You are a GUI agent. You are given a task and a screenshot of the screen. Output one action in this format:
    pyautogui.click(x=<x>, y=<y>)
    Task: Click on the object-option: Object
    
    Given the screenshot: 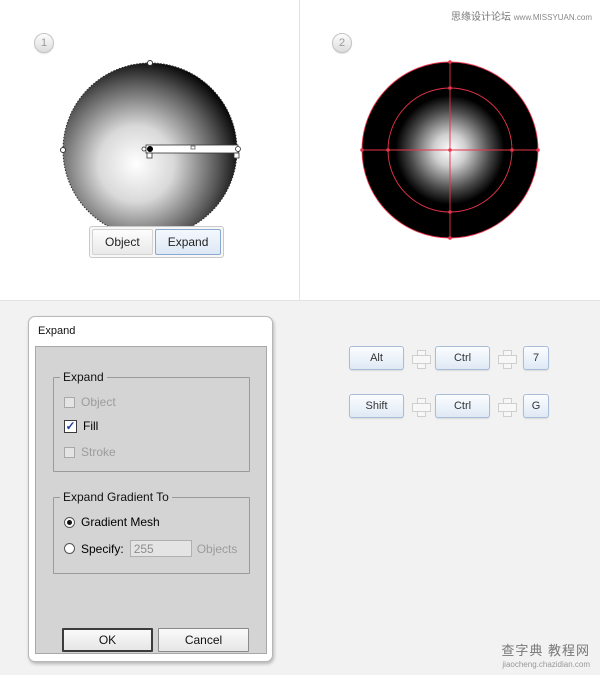 What is the action you would take?
    pyautogui.click(x=90, y=402)
    